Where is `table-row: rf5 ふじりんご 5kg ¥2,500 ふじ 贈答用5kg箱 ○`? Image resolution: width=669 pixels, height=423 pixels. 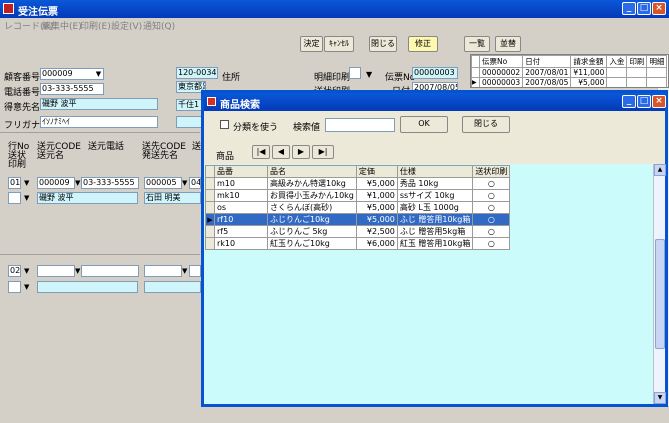
table-row: rf5 ふじりんご 5kg ¥2,500 ふじ 贈答用5kg箱 ○ is located at coordinates (358, 231).